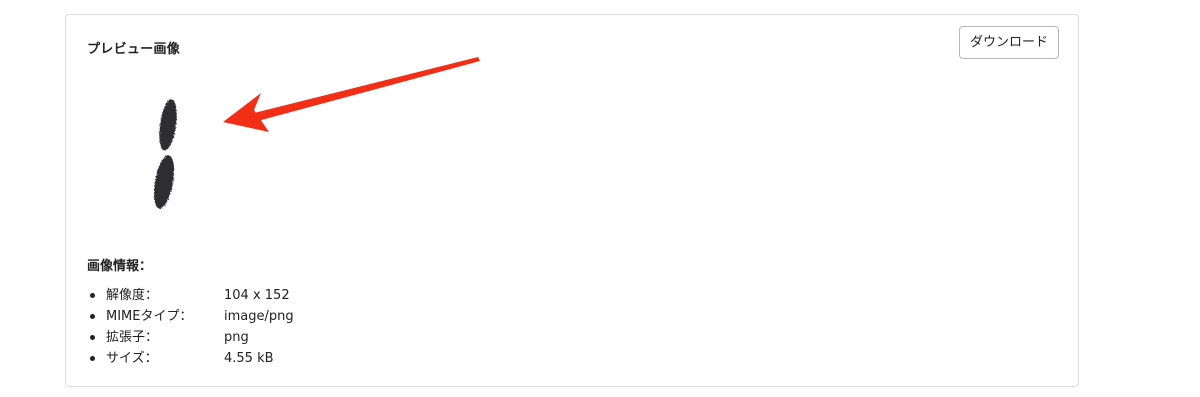  What do you see at coordinates (190, 337) in the screenshot?
I see `info-item-extension: 拡張子： png` at bounding box center [190, 337].